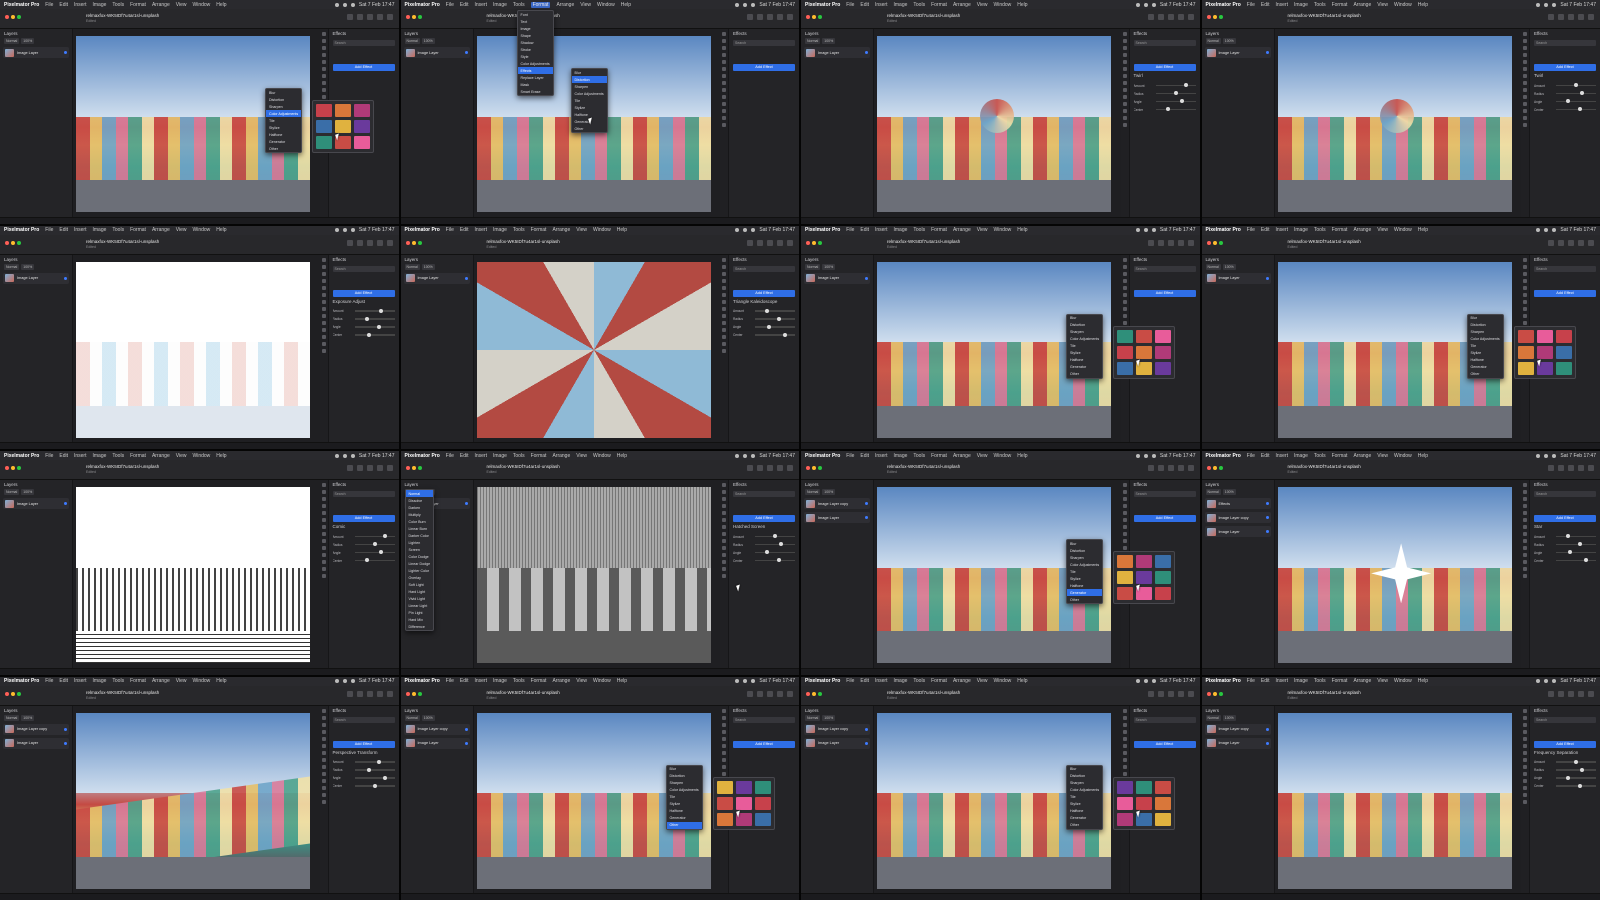 This screenshot has height=900, width=1600. What do you see at coordinates (1084, 339) in the screenshot?
I see `effects-menu-item: Color Adjustments` at bounding box center [1084, 339].